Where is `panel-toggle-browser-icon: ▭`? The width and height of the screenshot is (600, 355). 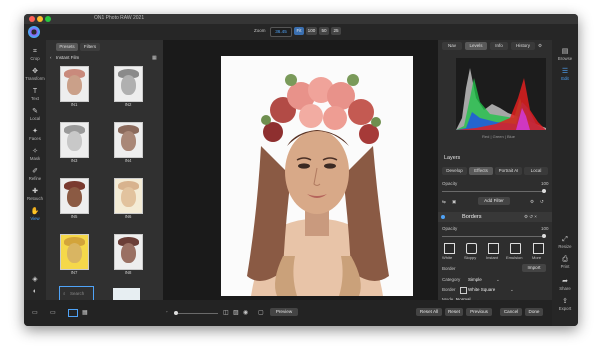 panel-toggle-browser-icon: ▭ is located at coordinates (53, 312).